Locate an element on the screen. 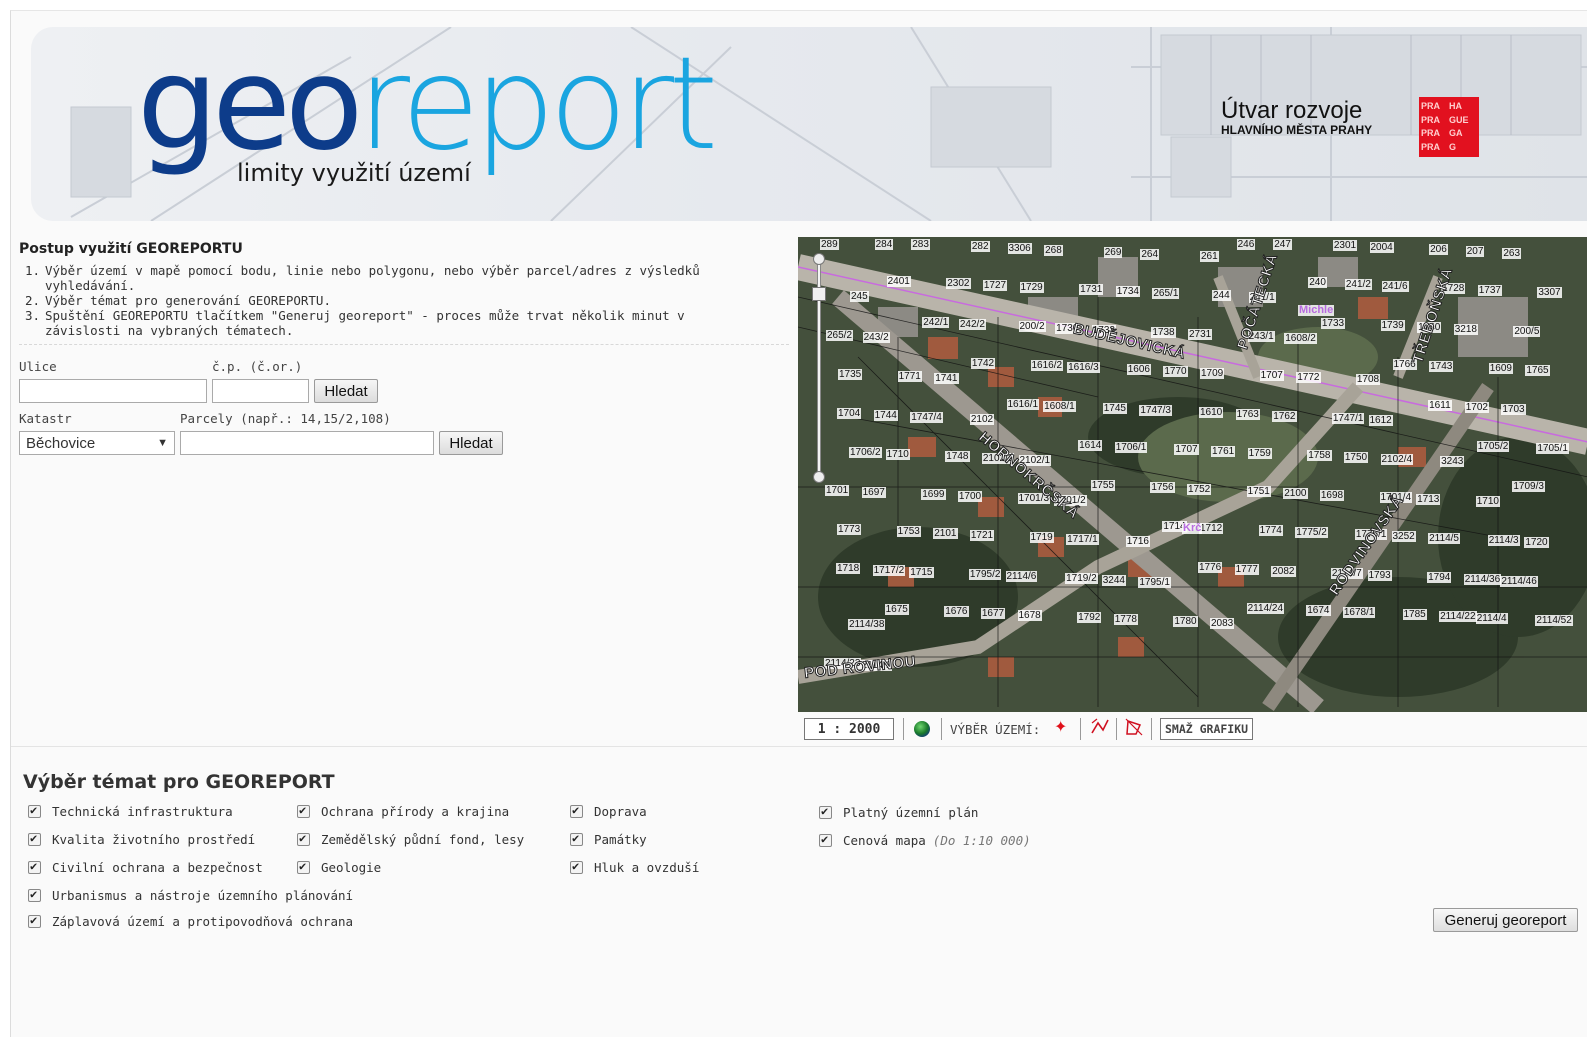  parcel-number-label: 1795/2 is located at coordinates (985, 575).